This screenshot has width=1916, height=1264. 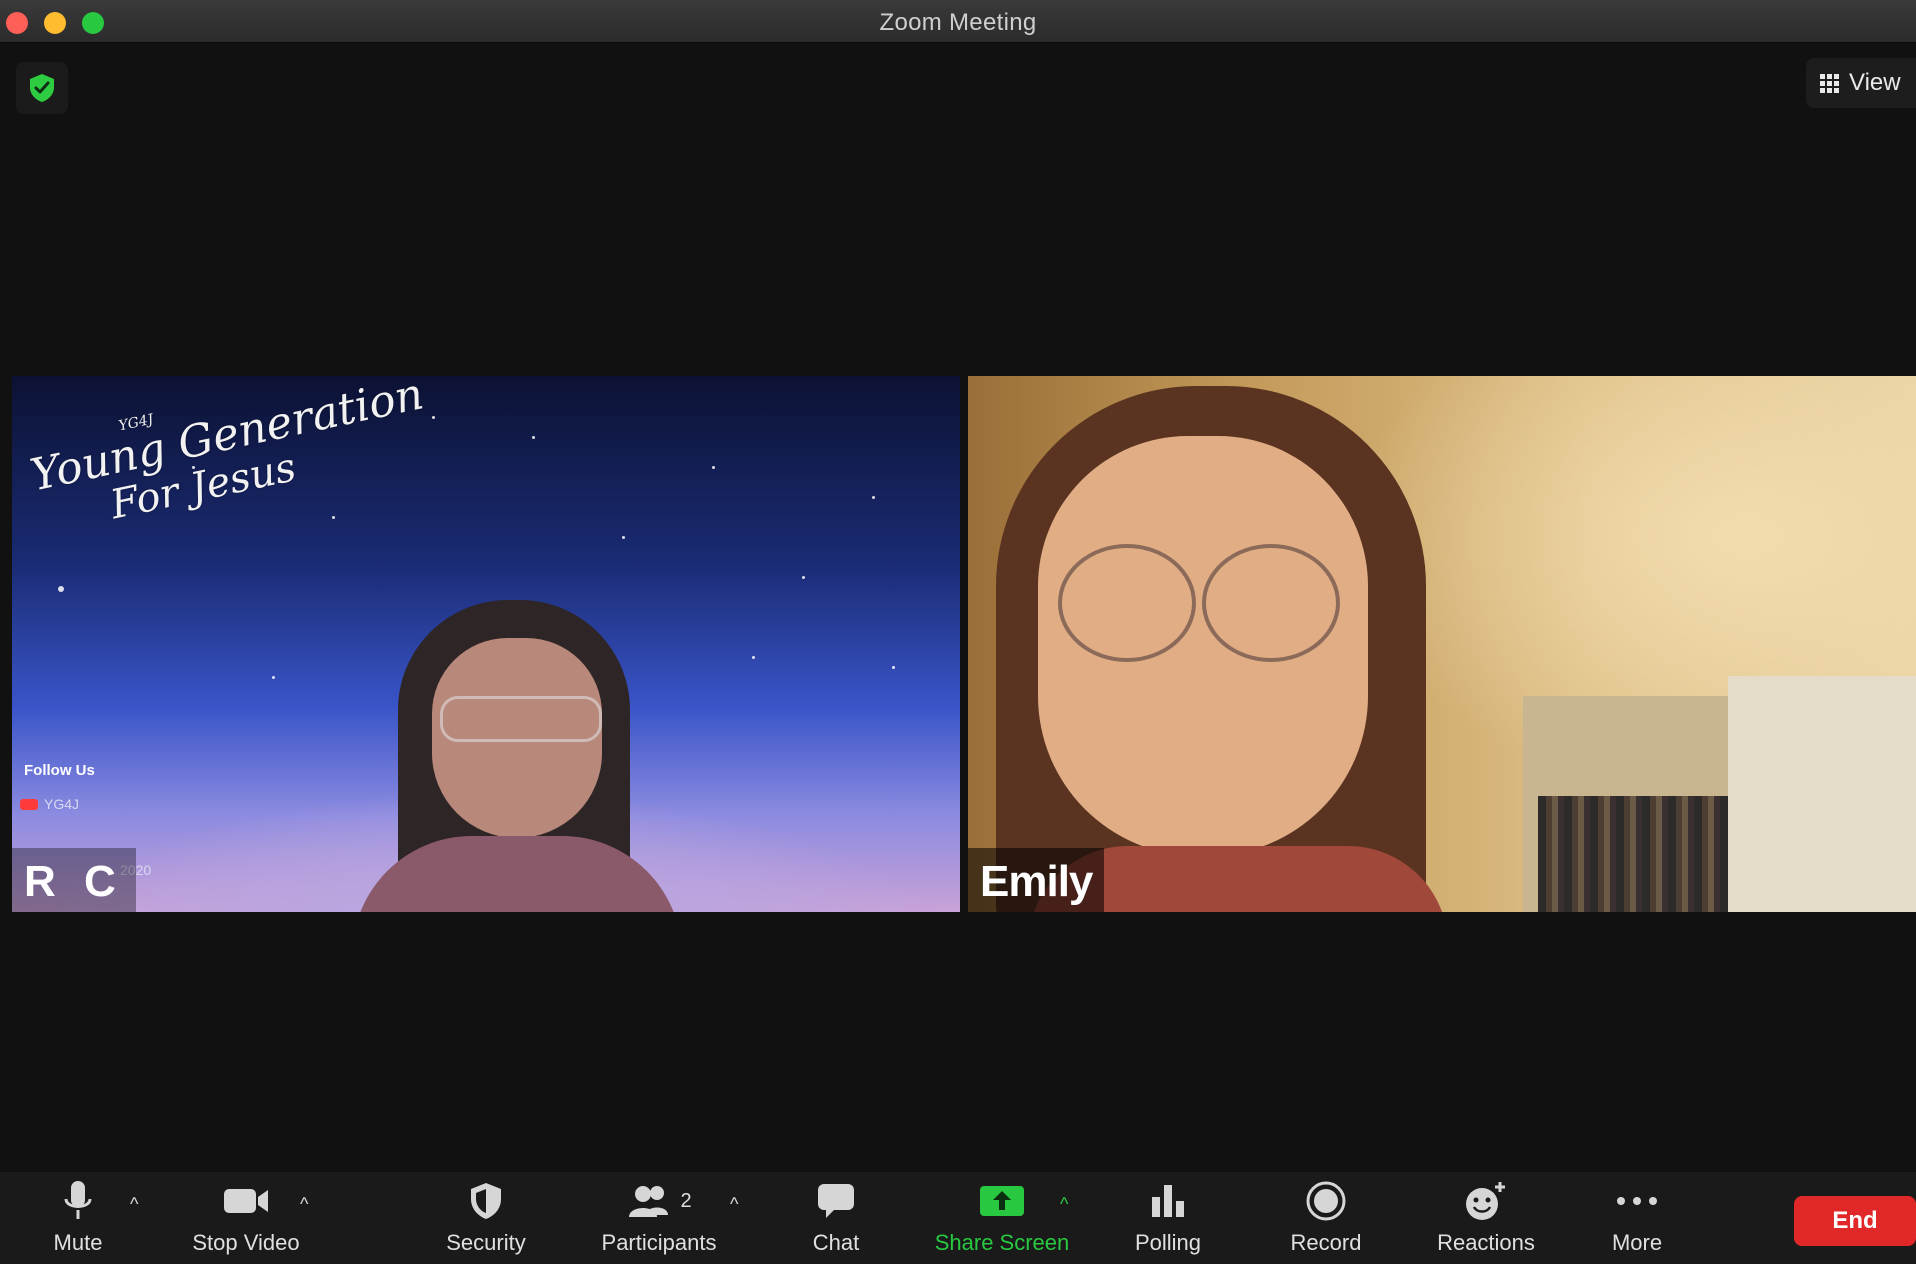 I want to click on microphone-icon, so click(x=78, y=1200).